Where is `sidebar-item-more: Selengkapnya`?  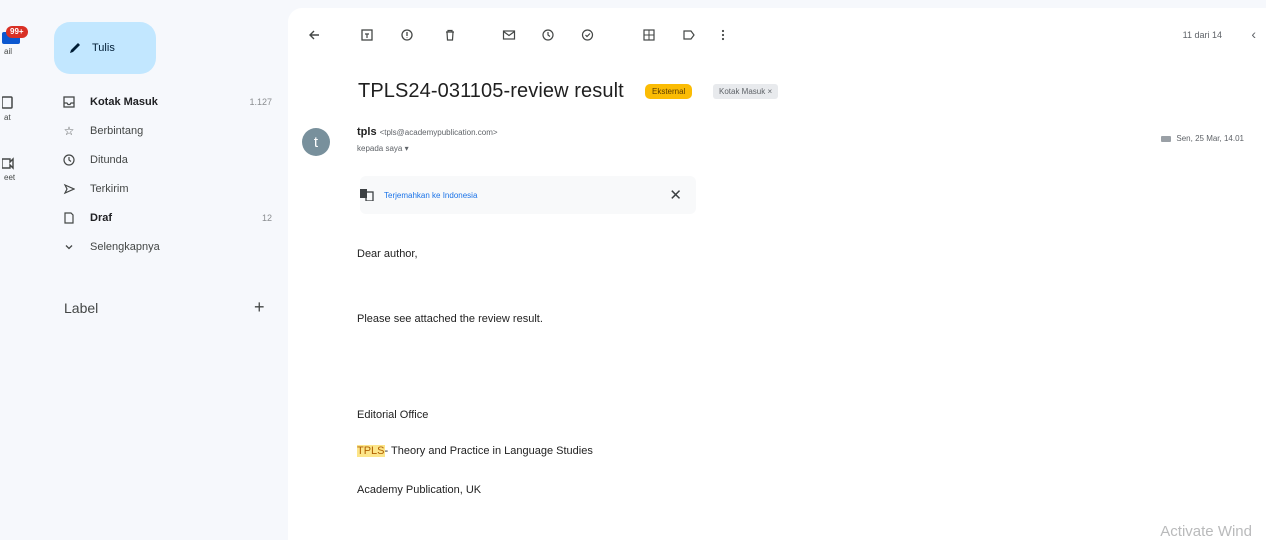
sidebar-item-more: Selengkapnya is located at coordinates (167, 247).